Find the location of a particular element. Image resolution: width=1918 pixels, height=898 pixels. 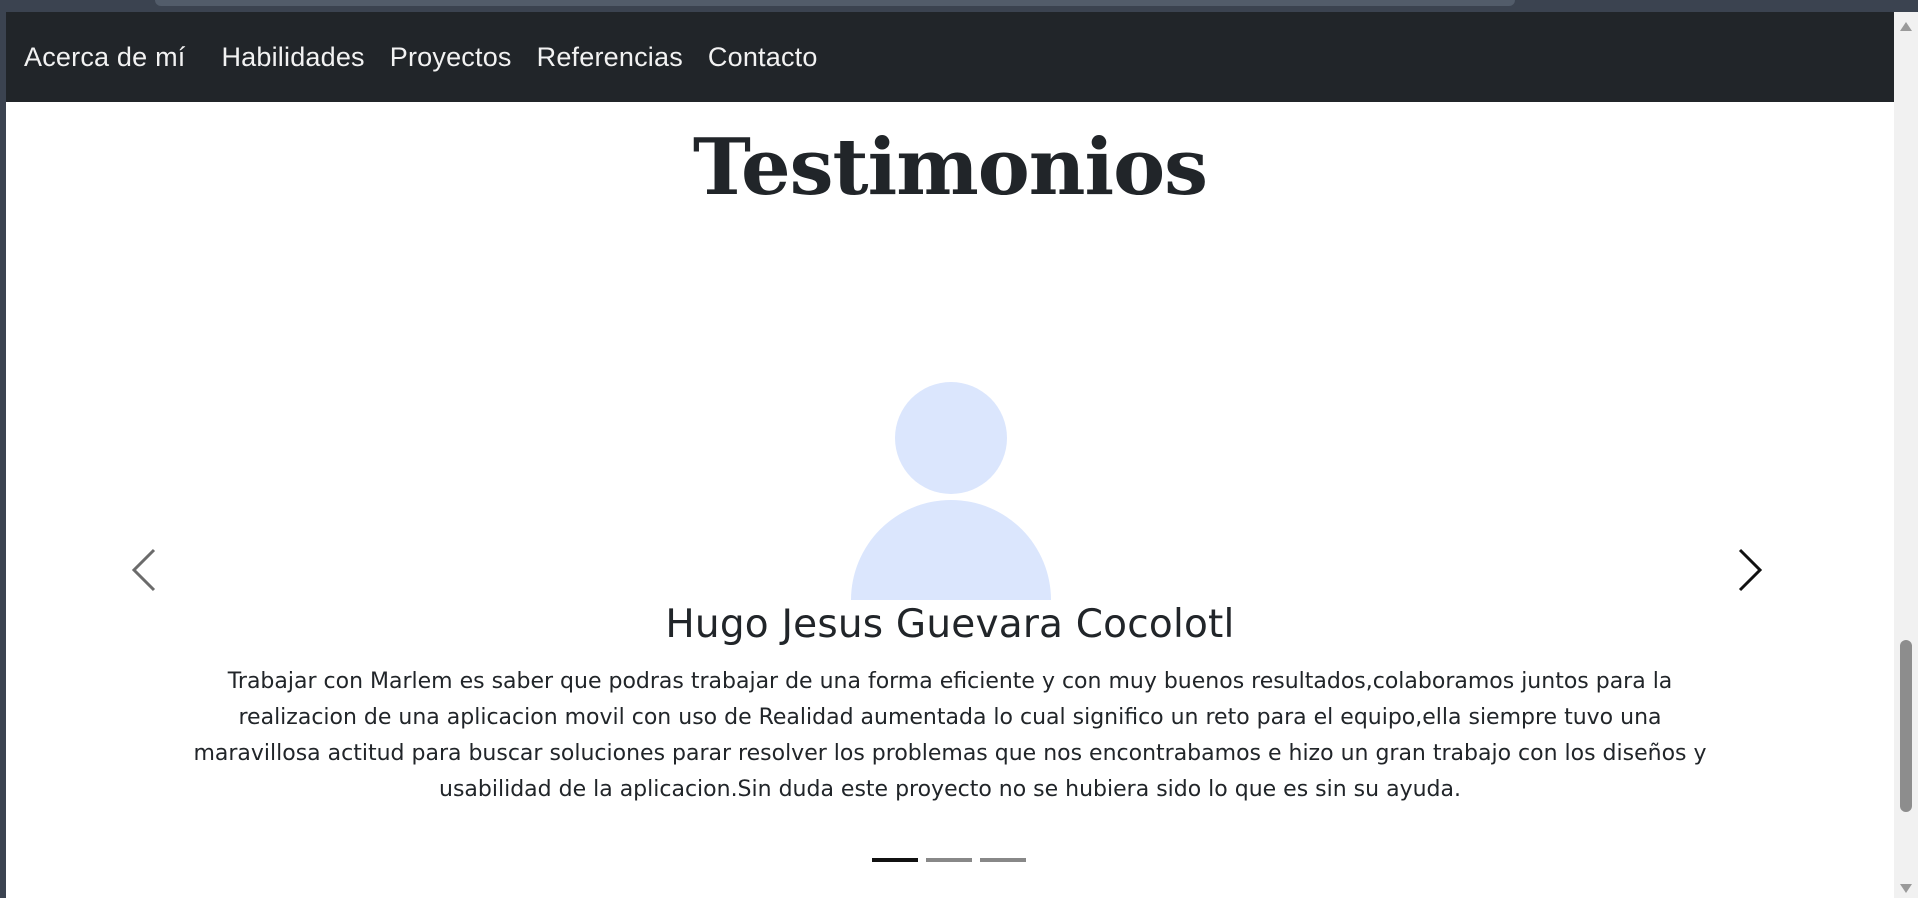

browser-top-strip is located at coordinates (959, 6).